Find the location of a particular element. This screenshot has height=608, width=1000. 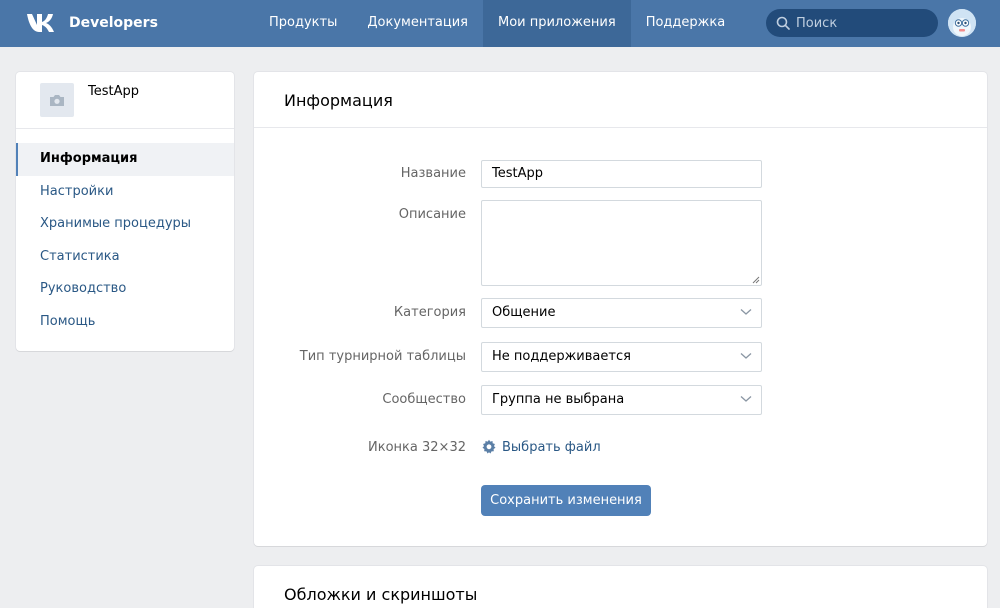

avatar is located at coordinates (962, 23).